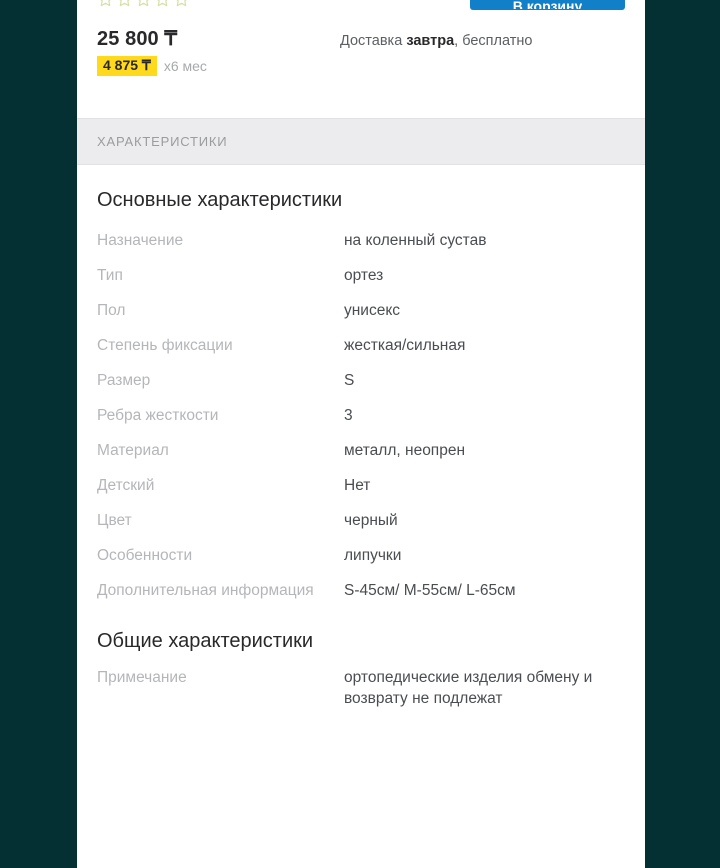  What do you see at coordinates (111, 310) in the screenshot?
I see `spec-label: Пол` at bounding box center [111, 310].